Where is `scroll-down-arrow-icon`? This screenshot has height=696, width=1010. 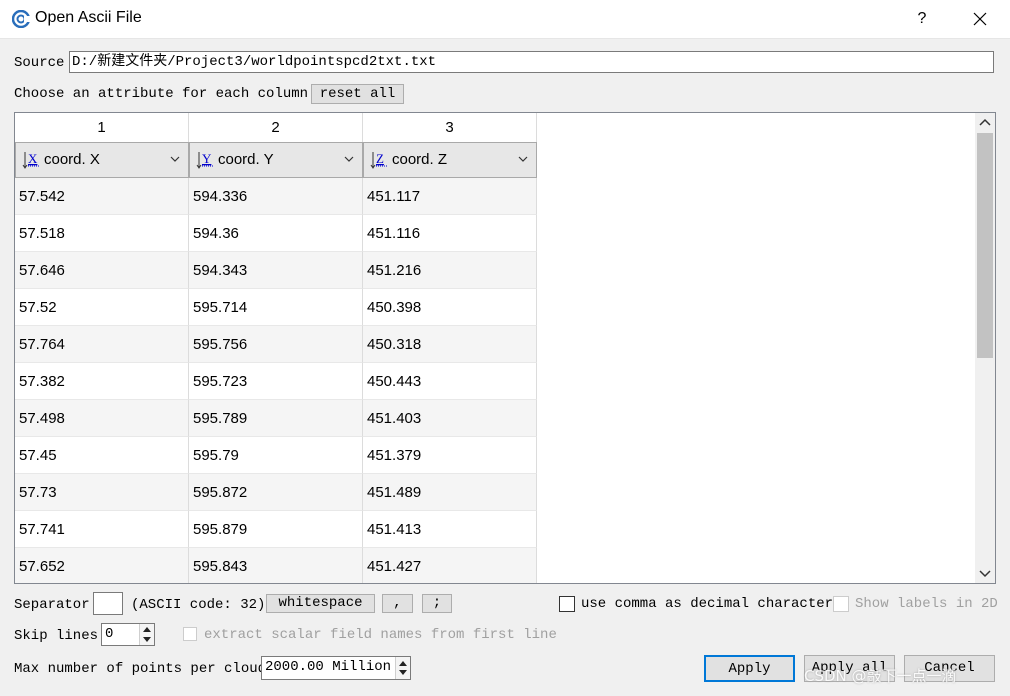
scroll-down-arrow-icon is located at coordinates (985, 573).